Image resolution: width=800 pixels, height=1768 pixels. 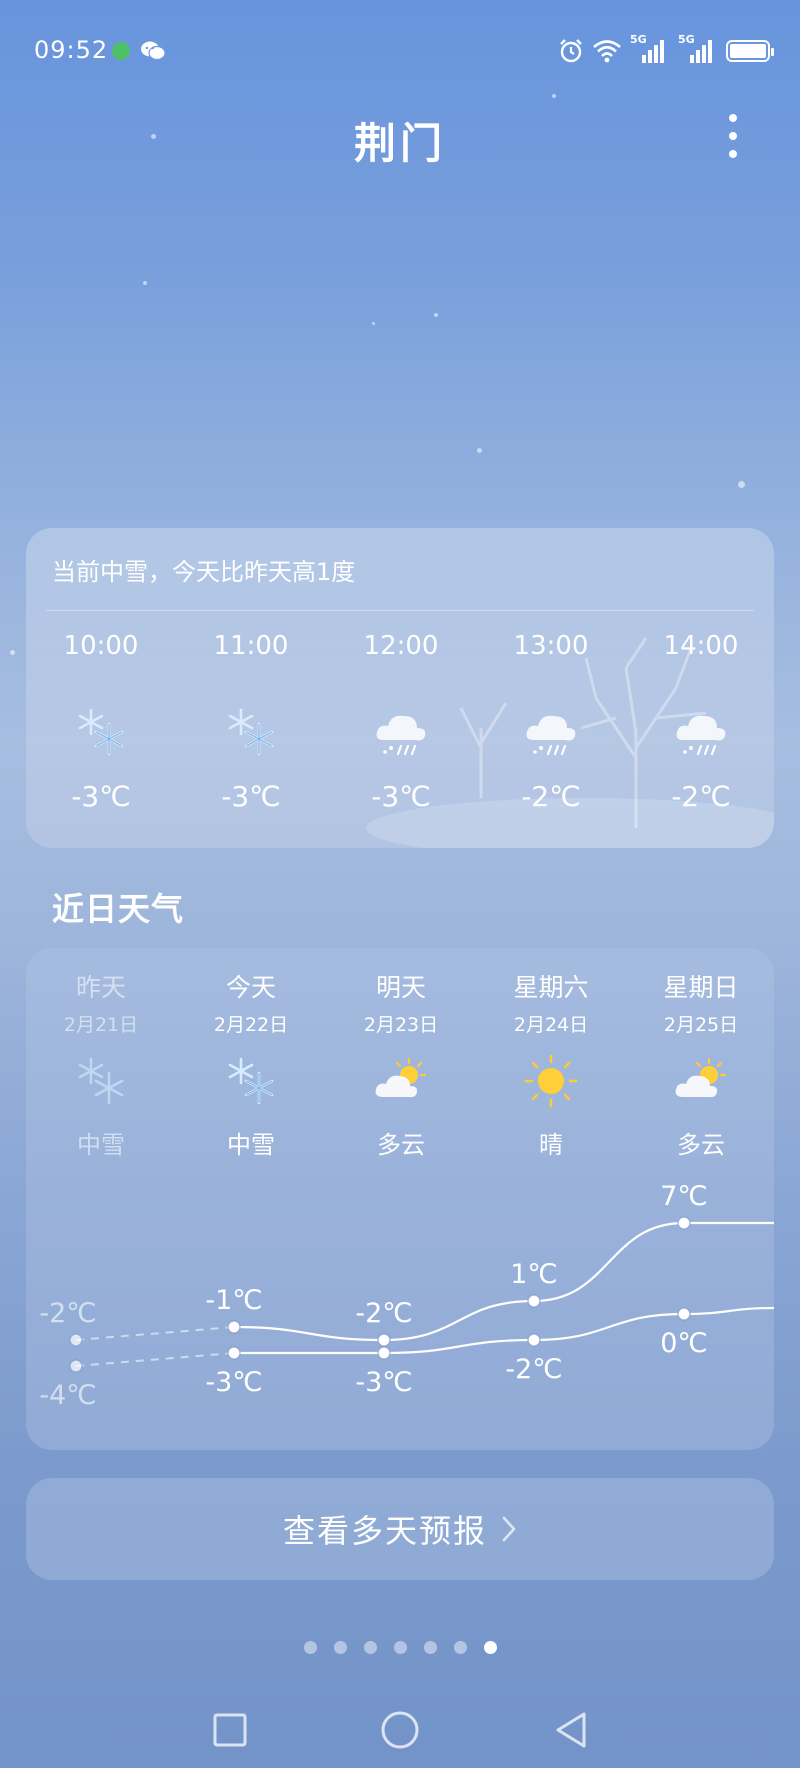 I want to click on low-temp-line-past, so click(x=155, y=1359).